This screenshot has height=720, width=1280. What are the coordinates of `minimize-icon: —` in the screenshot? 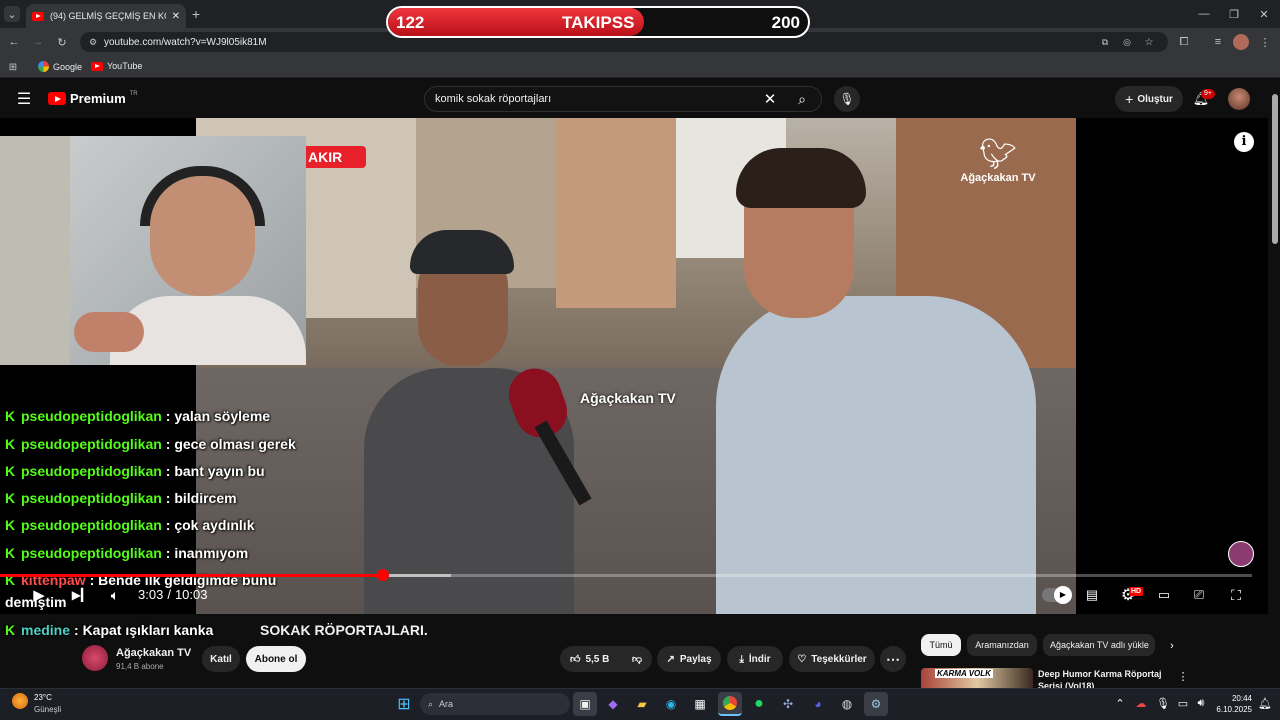 It's located at (1204, 14).